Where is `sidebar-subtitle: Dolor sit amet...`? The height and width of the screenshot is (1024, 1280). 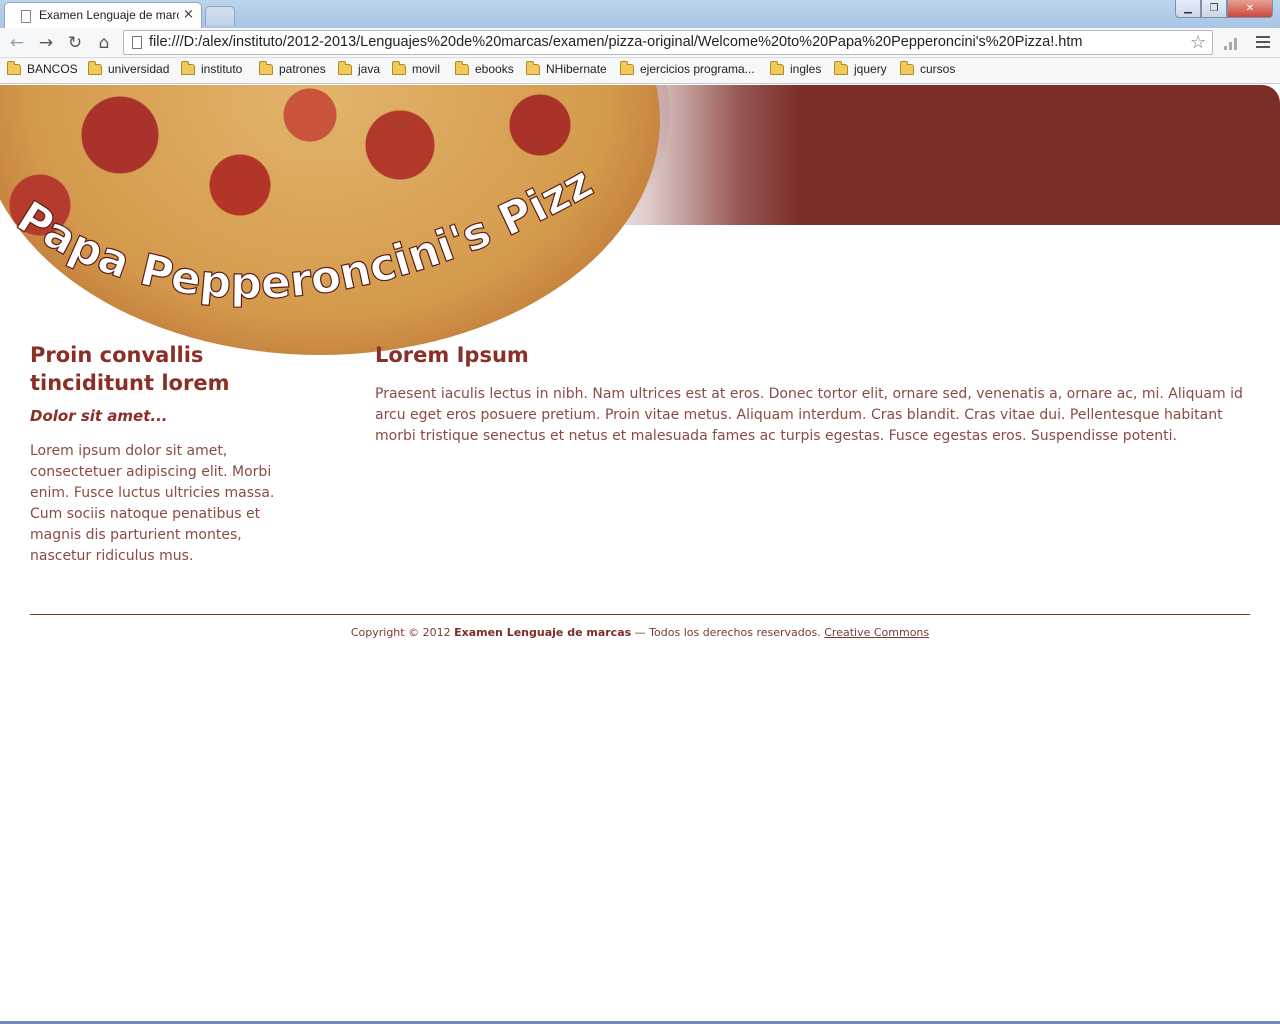 sidebar-subtitle: Dolor sit amet... is located at coordinates (99, 416).